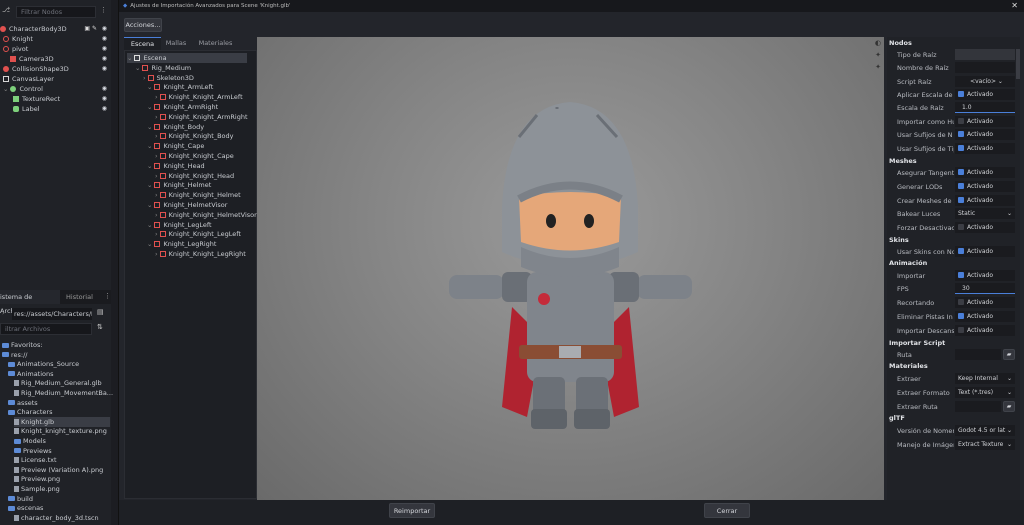  Describe the element at coordinates (59, 364) in the screenshot. I see `fs-item: Animations_Source` at that location.